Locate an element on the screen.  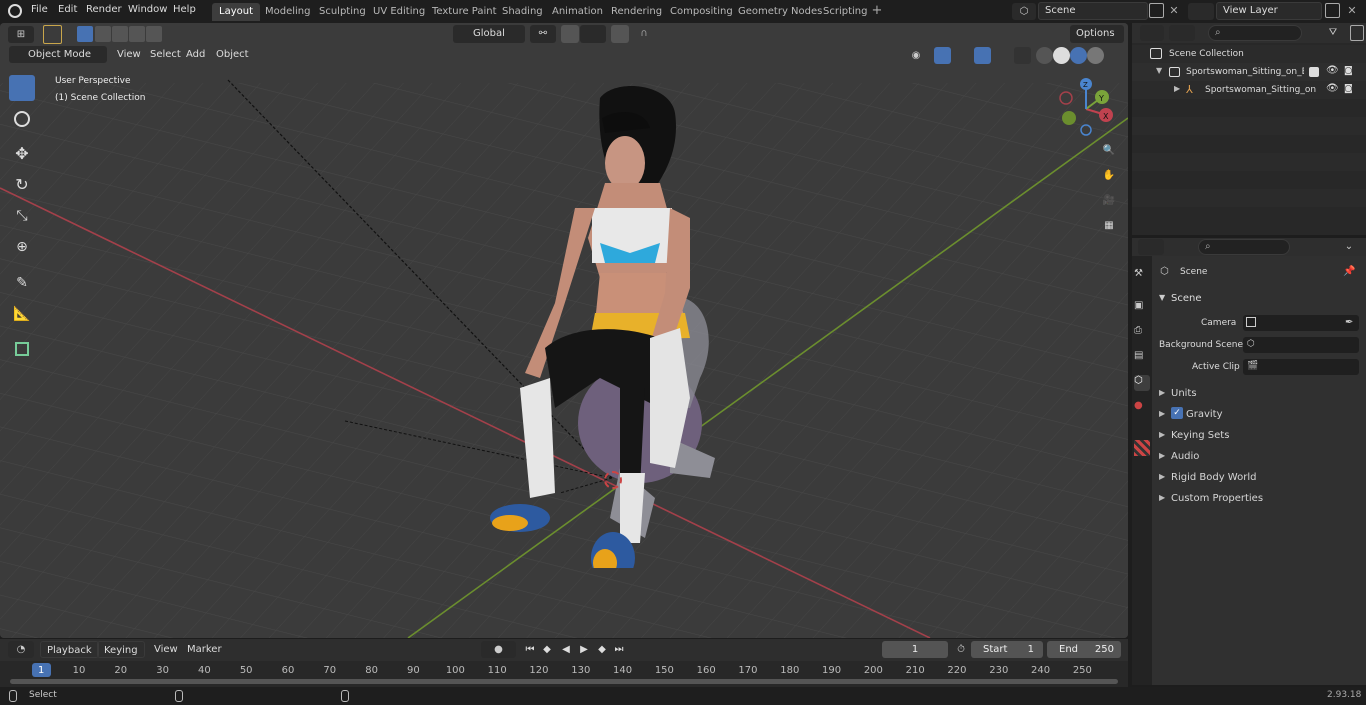
blender-logo-icon is located at coordinates (15, 11).